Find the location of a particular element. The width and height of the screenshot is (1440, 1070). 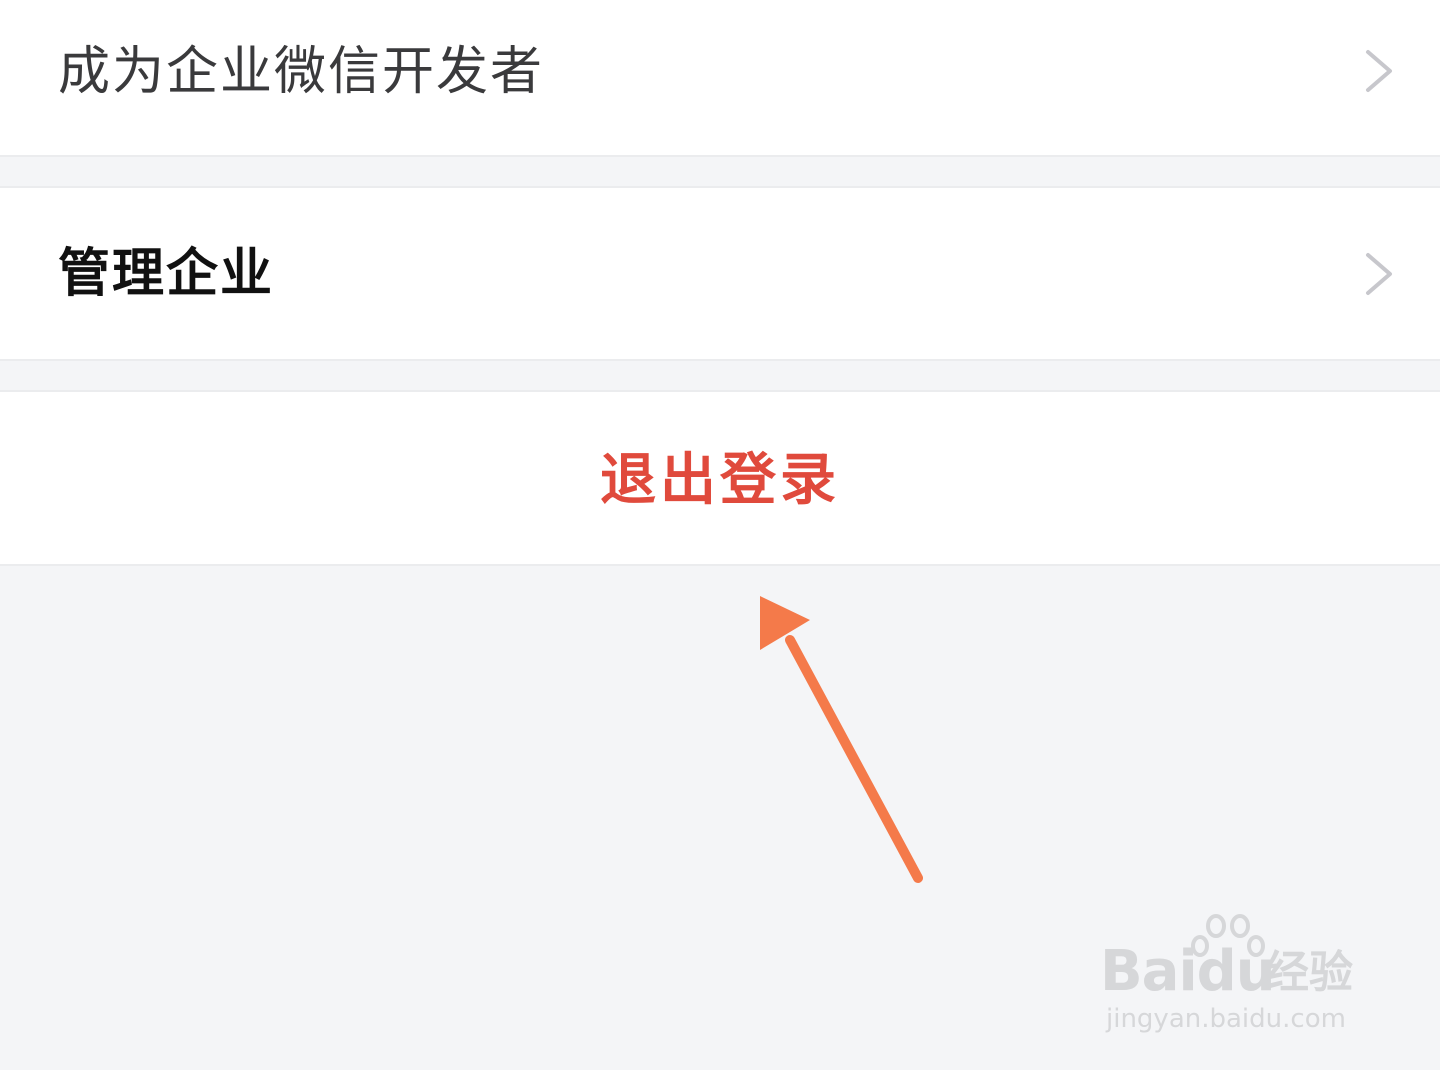

baidu-jingyan-watermark: Baidu 经验 jingyan.baidu.com is located at coordinates (1240, 977).